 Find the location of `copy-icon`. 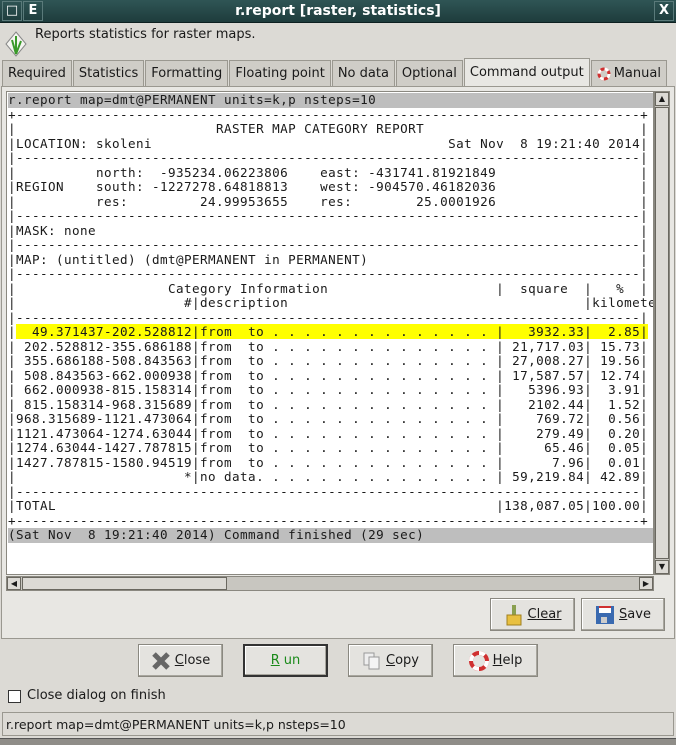

copy-icon is located at coordinates (371, 660).